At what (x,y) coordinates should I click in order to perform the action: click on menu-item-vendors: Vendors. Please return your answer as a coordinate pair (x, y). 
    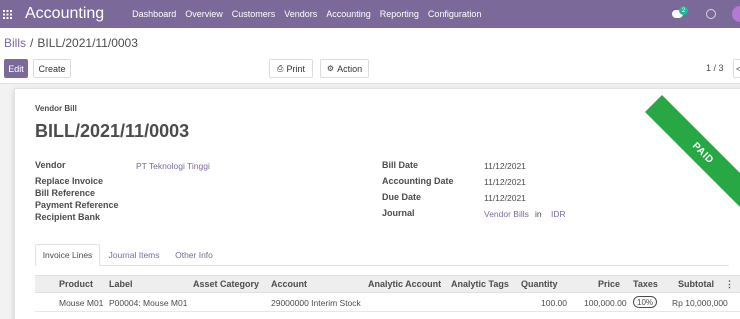
    Looking at the image, I should click on (300, 14).